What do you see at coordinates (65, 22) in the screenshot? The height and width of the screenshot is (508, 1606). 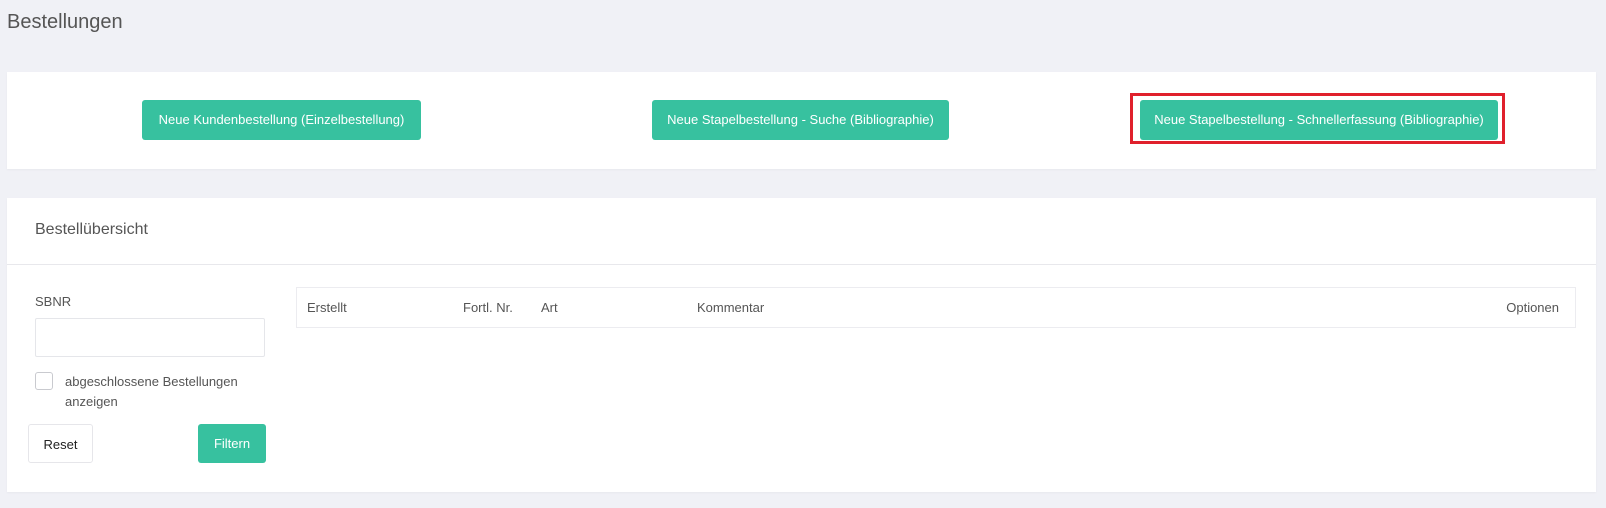 I see `page-title: Bestellungen` at bounding box center [65, 22].